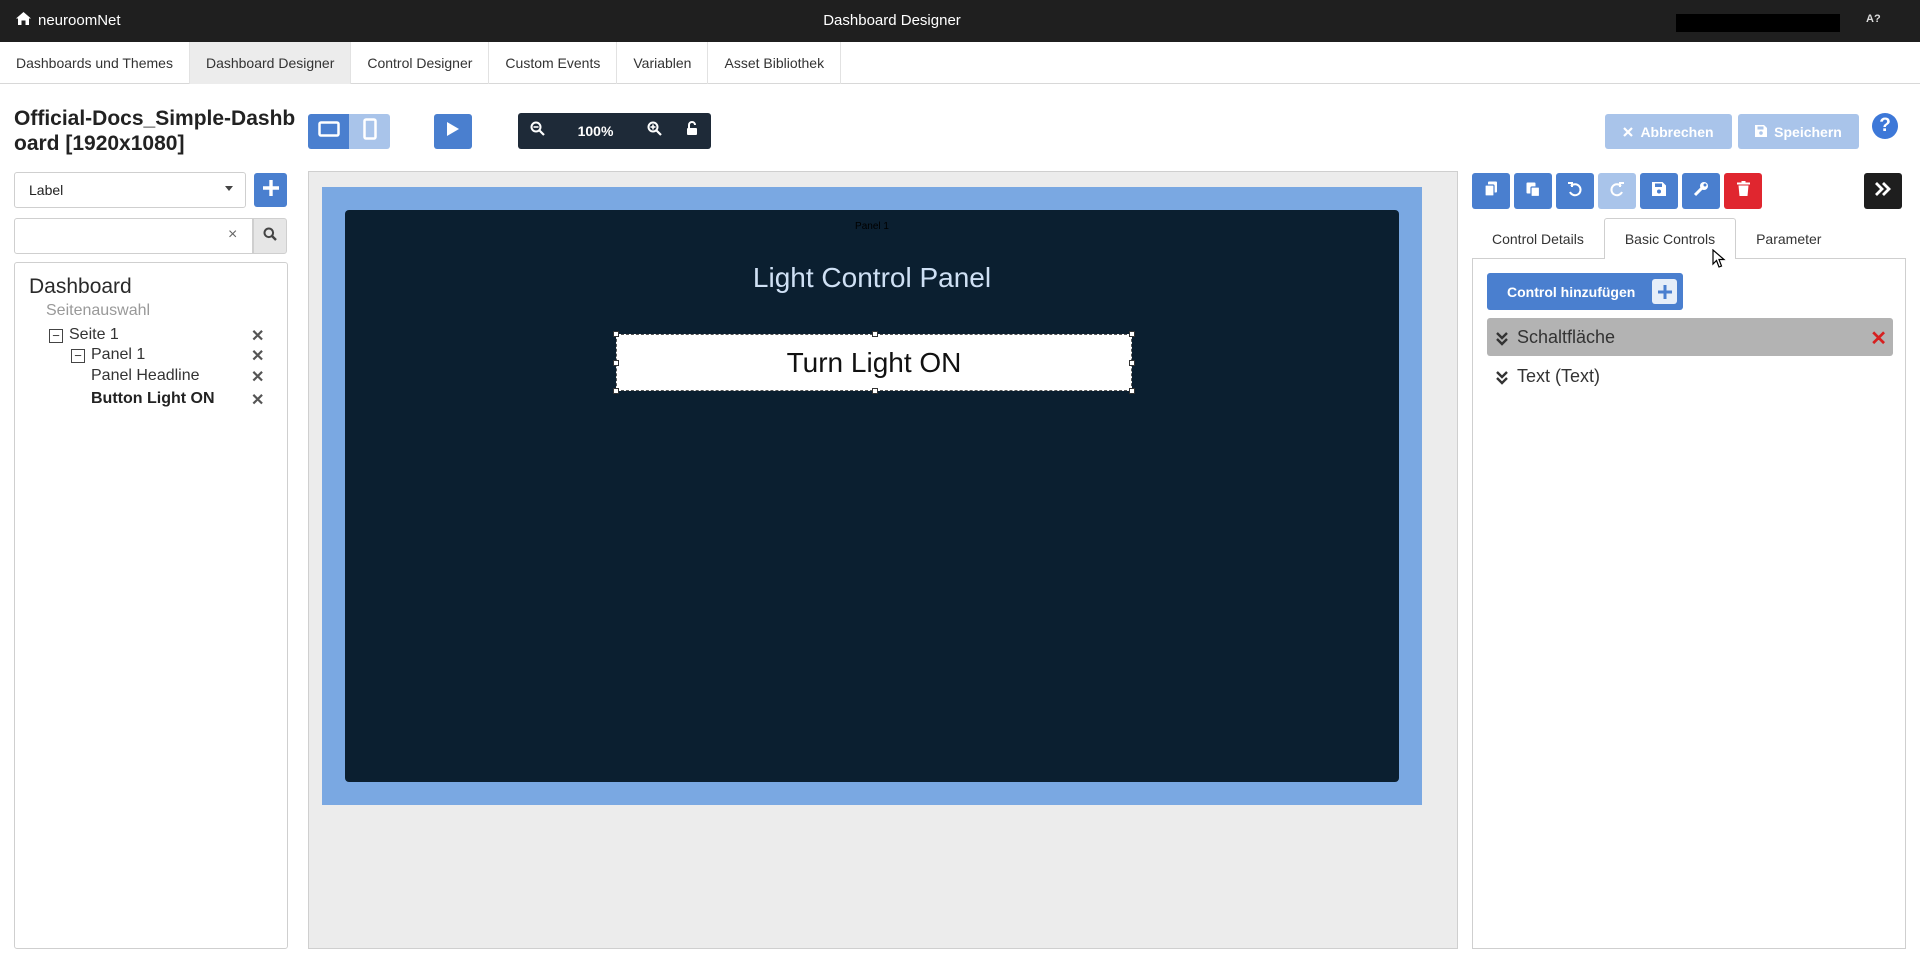 Image resolution: width=1920 pixels, height=964 pixels. I want to click on top-bar: neuroomNet Dashboard Designer A?, so click(960, 21).